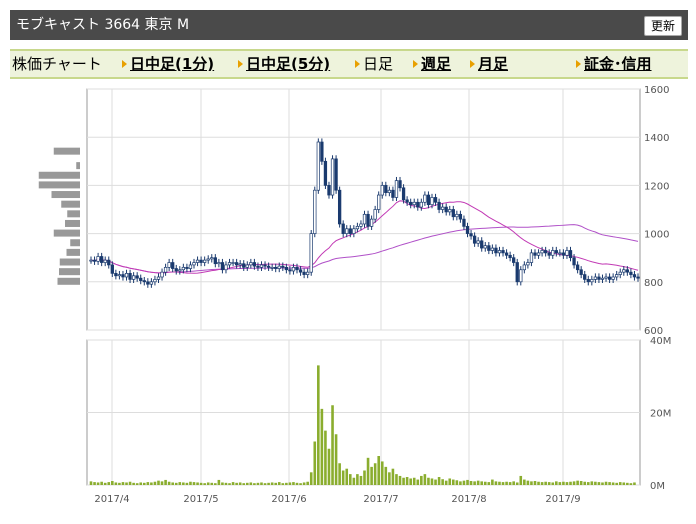 The height and width of the screenshot is (524, 696). Describe the element at coordinates (380, 499) in the screenshot. I see `x-tick-label: 2017/7` at that location.